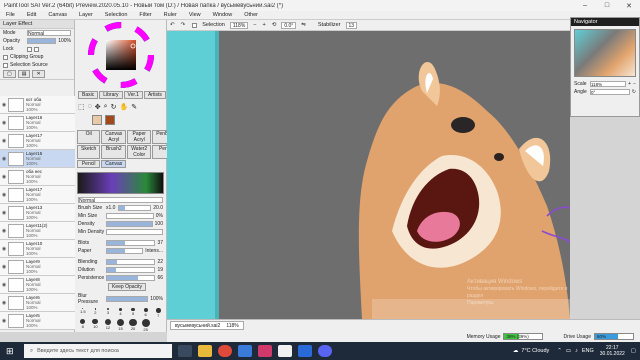 This screenshot has height=360, width=640. What do you see at coordinates (134, 232) in the screenshot?
I see `min-density-slider` at bounding box center [134, 232].